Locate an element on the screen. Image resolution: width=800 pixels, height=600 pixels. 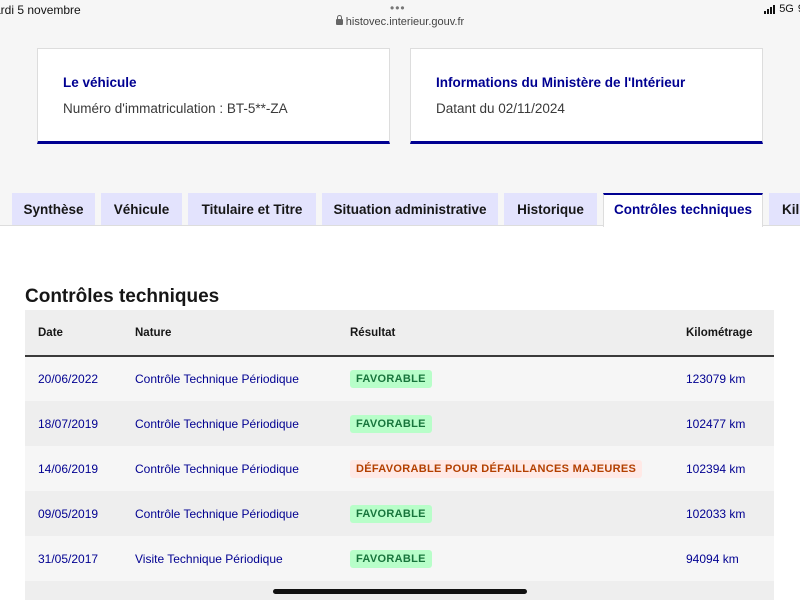
cell-mileage-text: 123079 km is located at coordinates (716, 379).